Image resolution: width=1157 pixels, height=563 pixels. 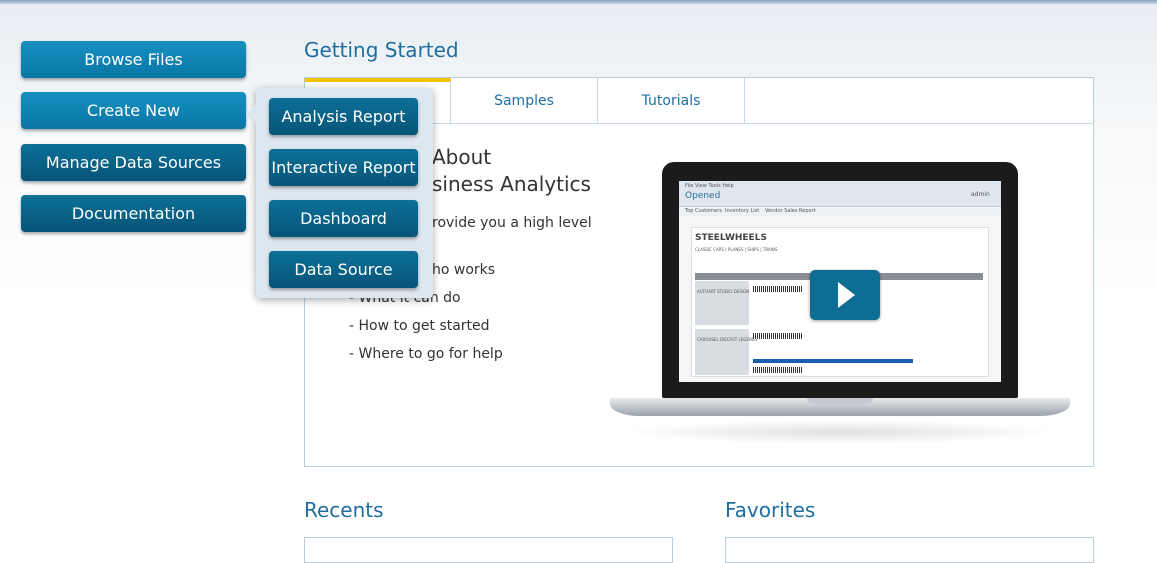 I want to click on about-title-line1: About, so click(x=462, y=157).